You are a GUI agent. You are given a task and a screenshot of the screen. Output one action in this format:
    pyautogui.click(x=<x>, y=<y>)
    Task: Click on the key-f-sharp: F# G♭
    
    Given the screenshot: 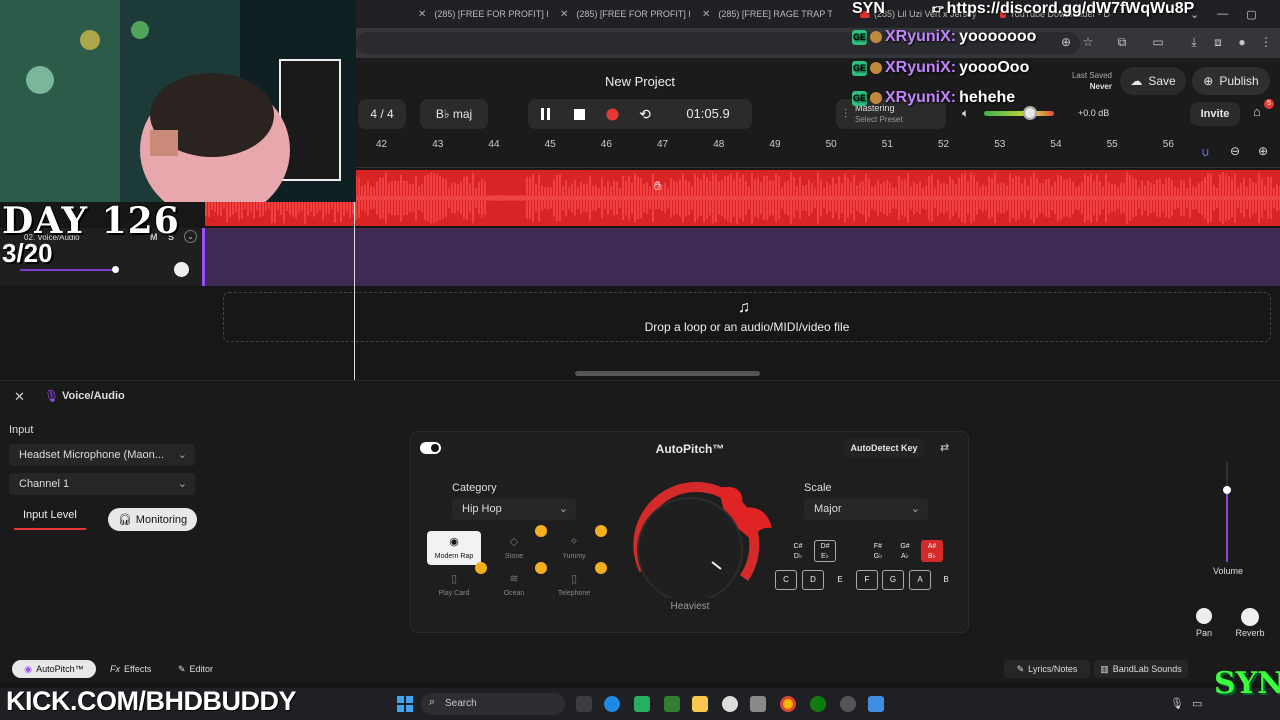 What is the action you would take?
    pyautogui.click(x=878, y=551)
    